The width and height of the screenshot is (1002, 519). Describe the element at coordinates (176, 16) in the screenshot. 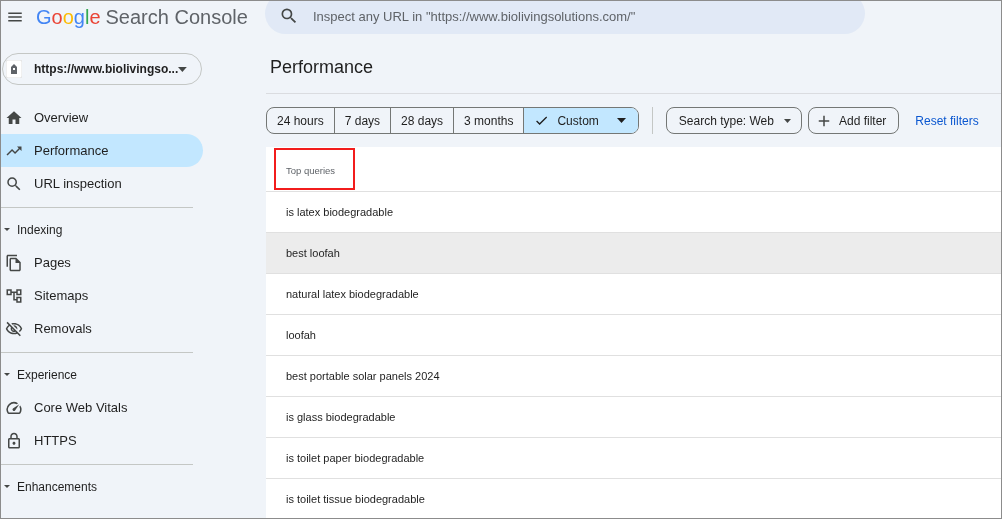

I see `product-name: Search Console` at that location.